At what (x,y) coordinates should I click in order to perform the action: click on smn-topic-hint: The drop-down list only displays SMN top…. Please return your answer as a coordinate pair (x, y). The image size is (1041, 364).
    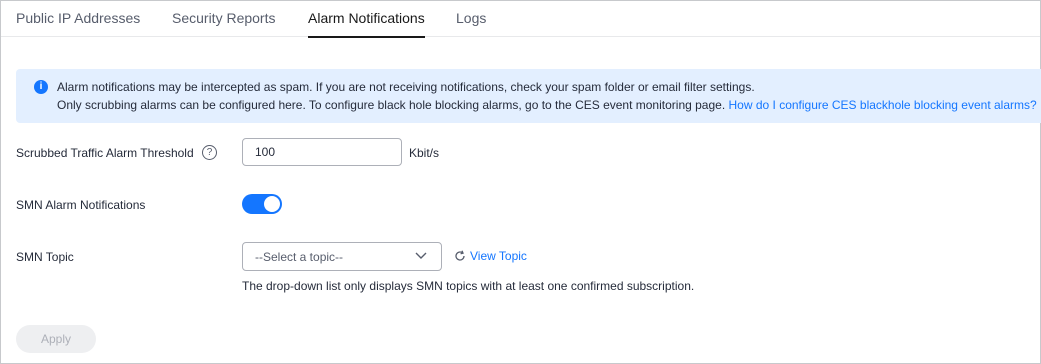
    Looking at the image, I should click on (468, 286).